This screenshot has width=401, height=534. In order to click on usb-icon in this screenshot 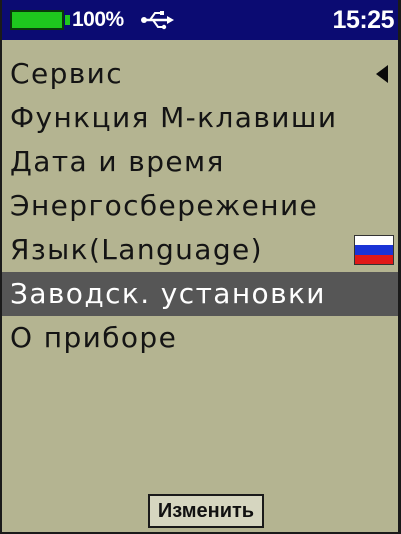, I will do `click(157, 20)`.